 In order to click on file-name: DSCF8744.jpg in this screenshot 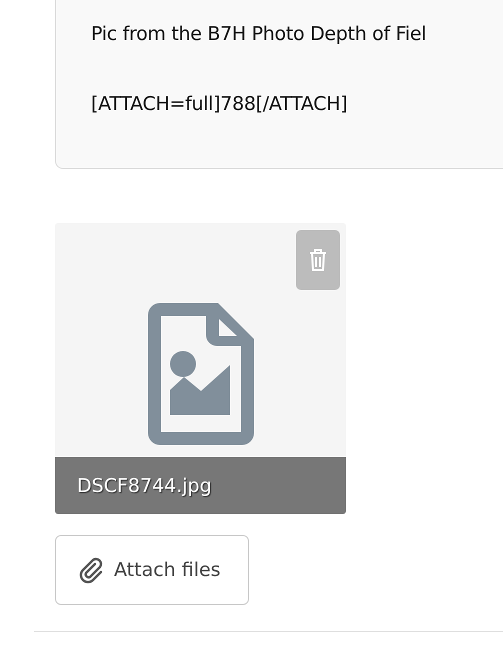, I will do `click(200, 485)`.